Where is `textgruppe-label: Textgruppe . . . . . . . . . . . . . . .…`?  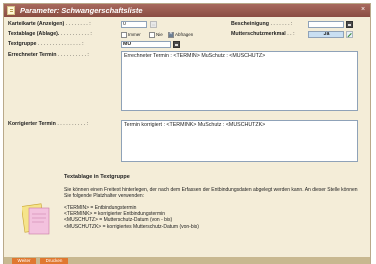
textgruppe-label: Textgruppe . . . . . . . . . . . . . . .… is located at coordinates (46, 44).